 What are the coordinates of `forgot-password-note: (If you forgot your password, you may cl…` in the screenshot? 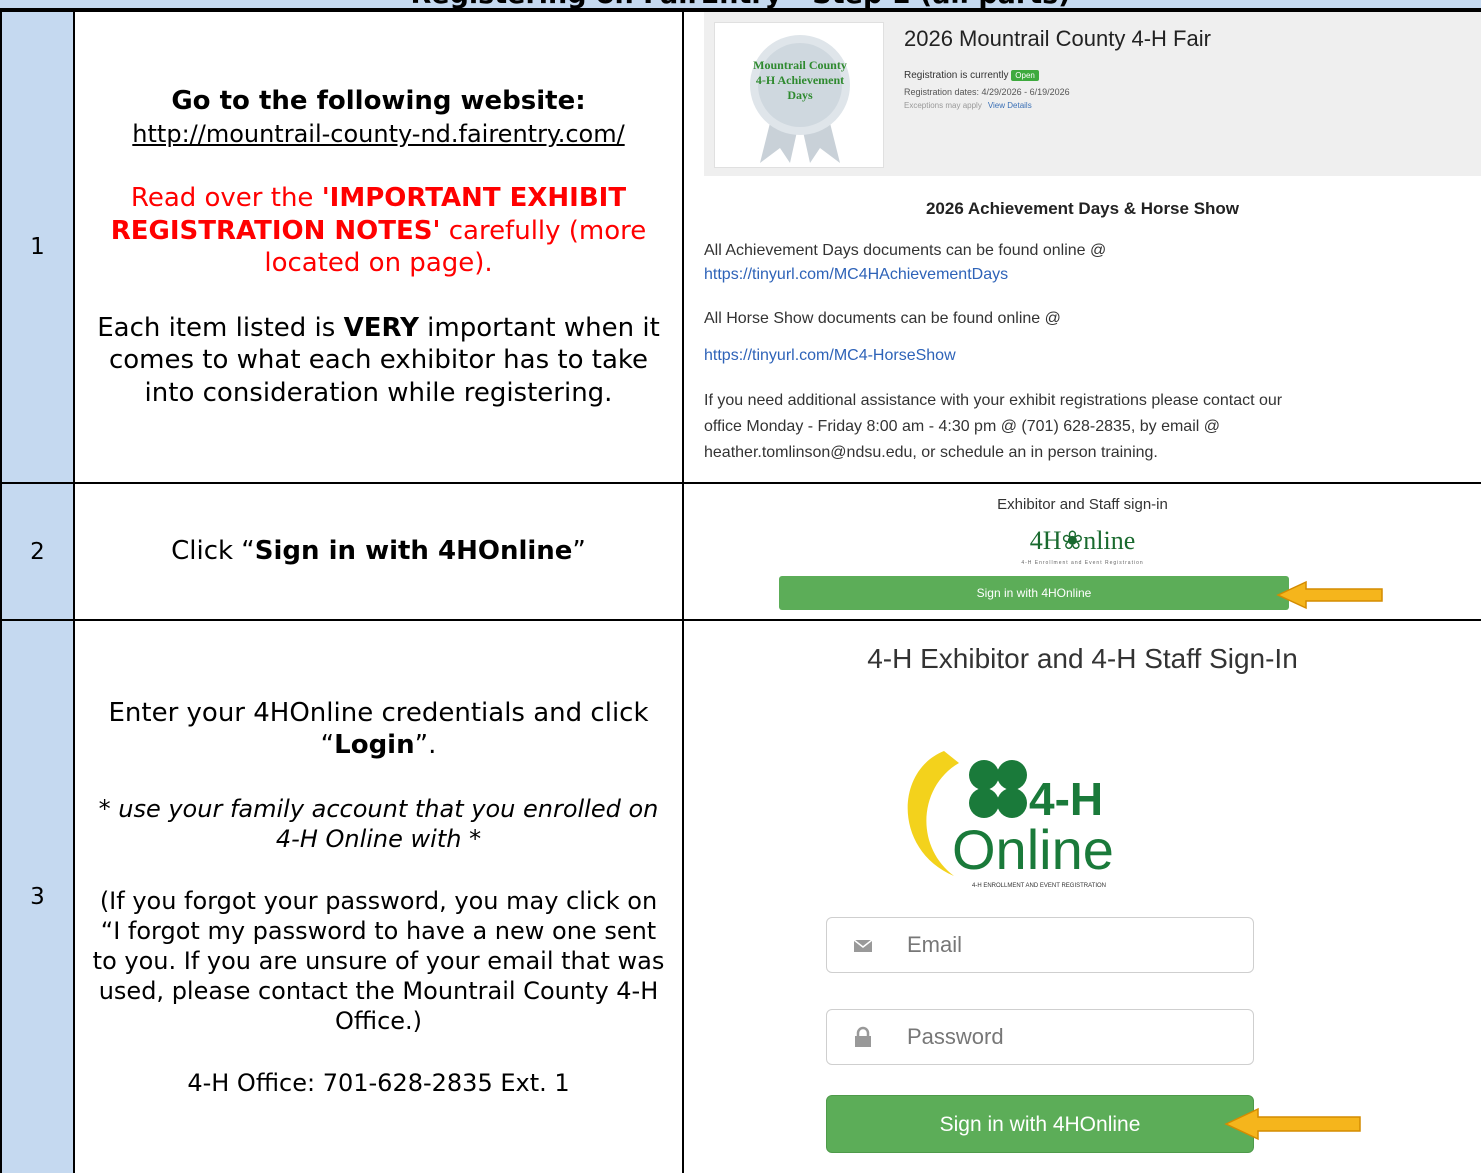 It's located at (378, 960).